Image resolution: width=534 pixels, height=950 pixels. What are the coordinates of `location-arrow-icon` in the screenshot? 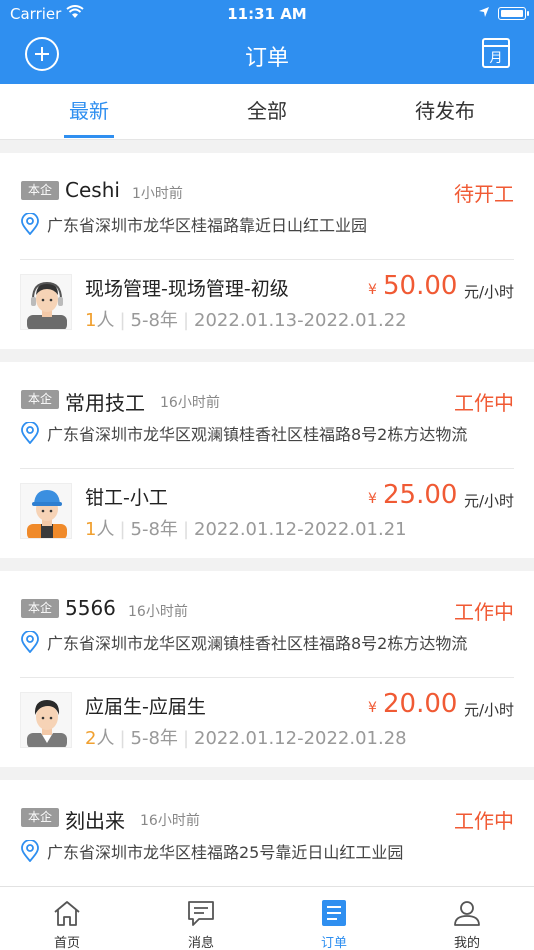 It's located at (484, 12).